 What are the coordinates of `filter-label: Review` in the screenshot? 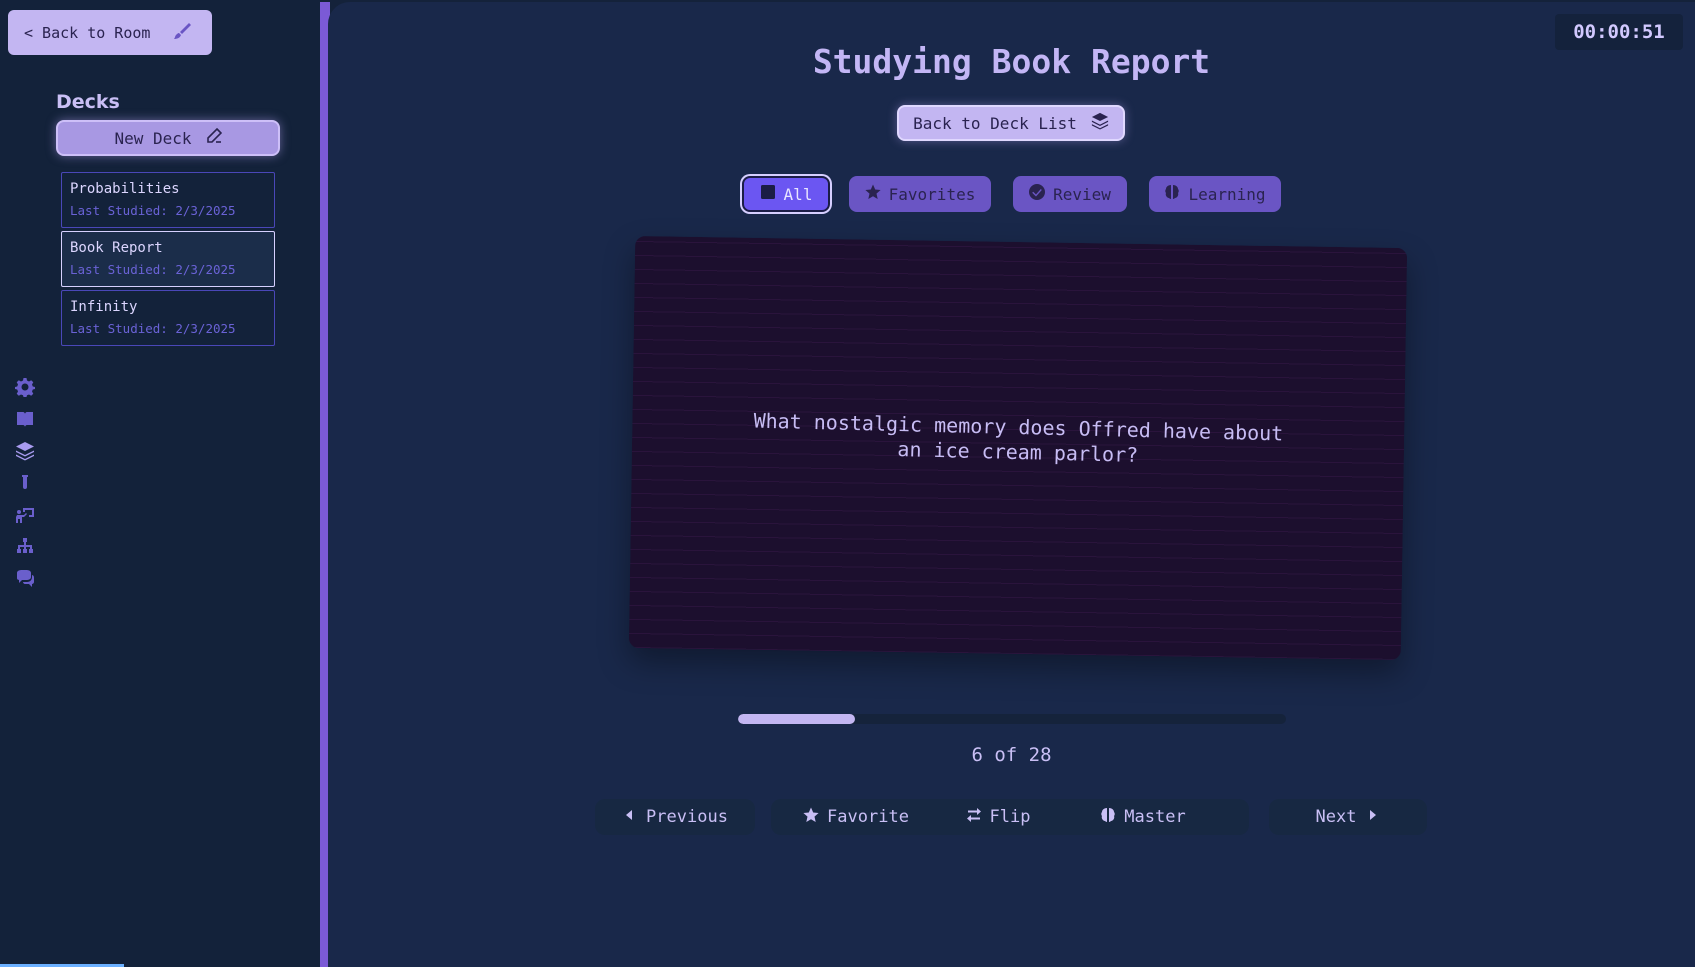 It's located at (1082, 194).